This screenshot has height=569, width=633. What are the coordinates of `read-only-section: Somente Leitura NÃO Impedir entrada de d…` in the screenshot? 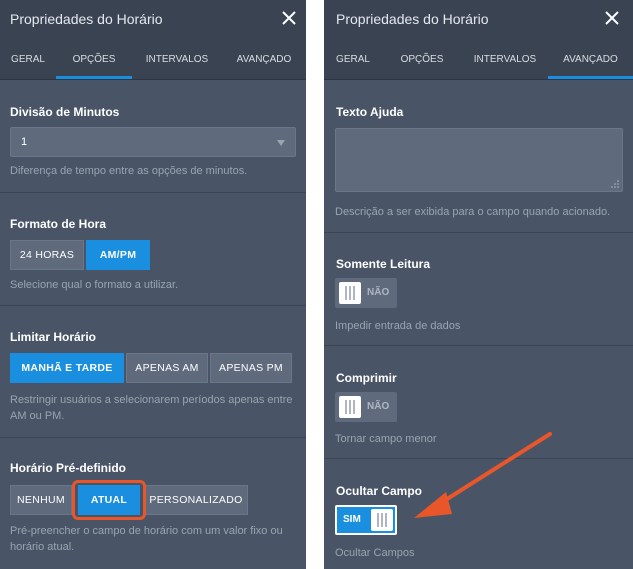 It's located at (478, 288).